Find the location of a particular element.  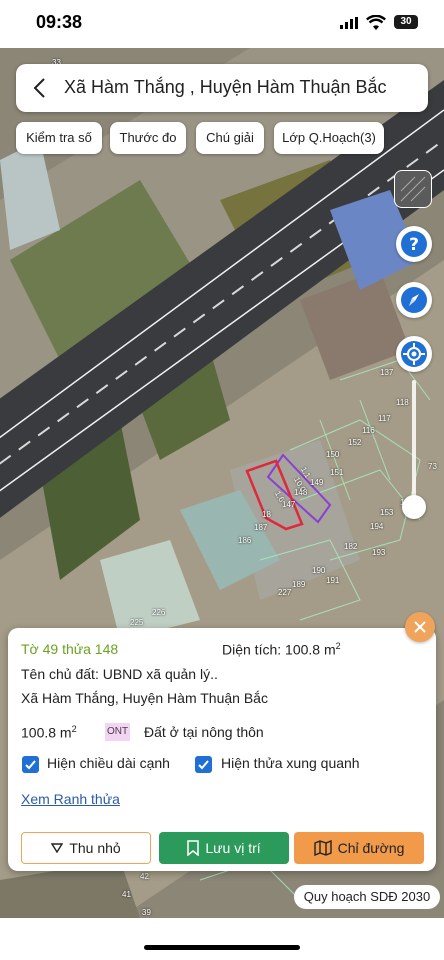

parcel-label: 227 is located at coordinates (285, 592).